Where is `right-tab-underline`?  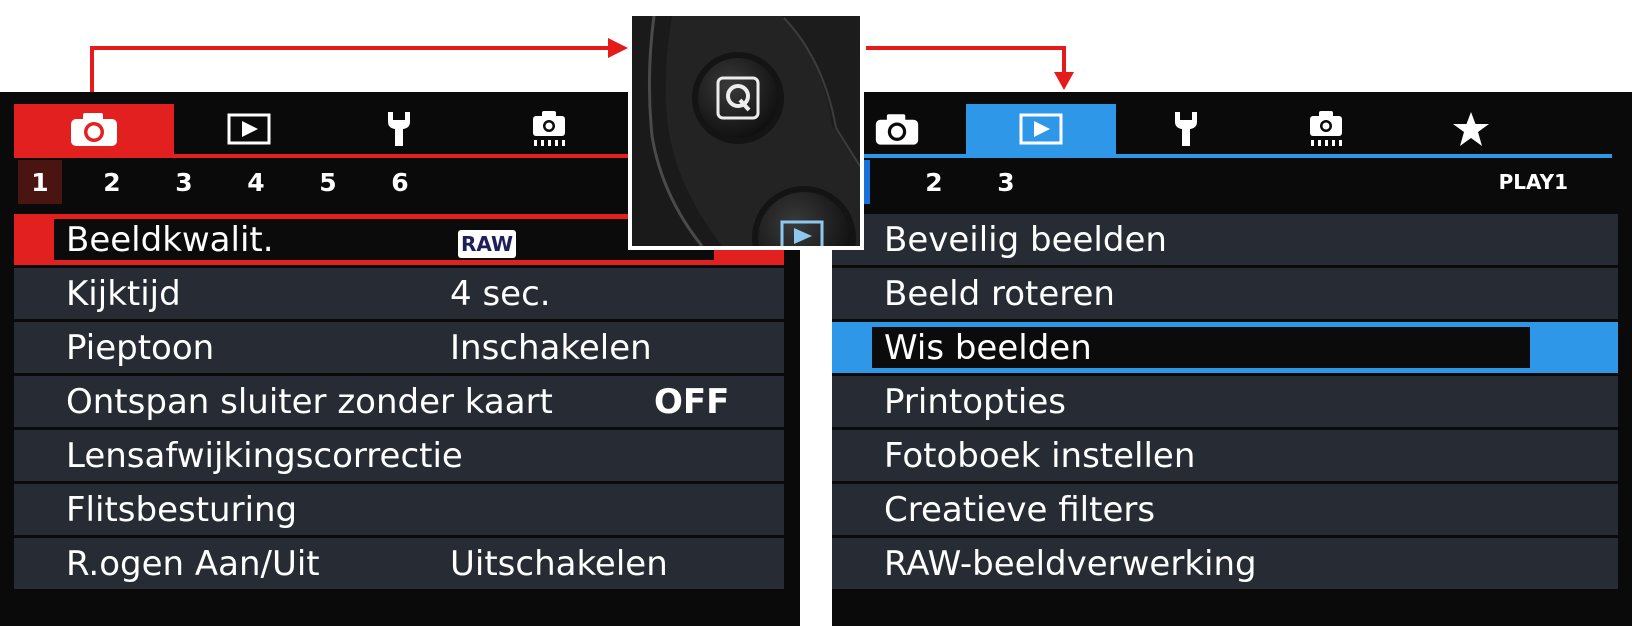 right-tab-underline is located at coordinates (1222, 156).